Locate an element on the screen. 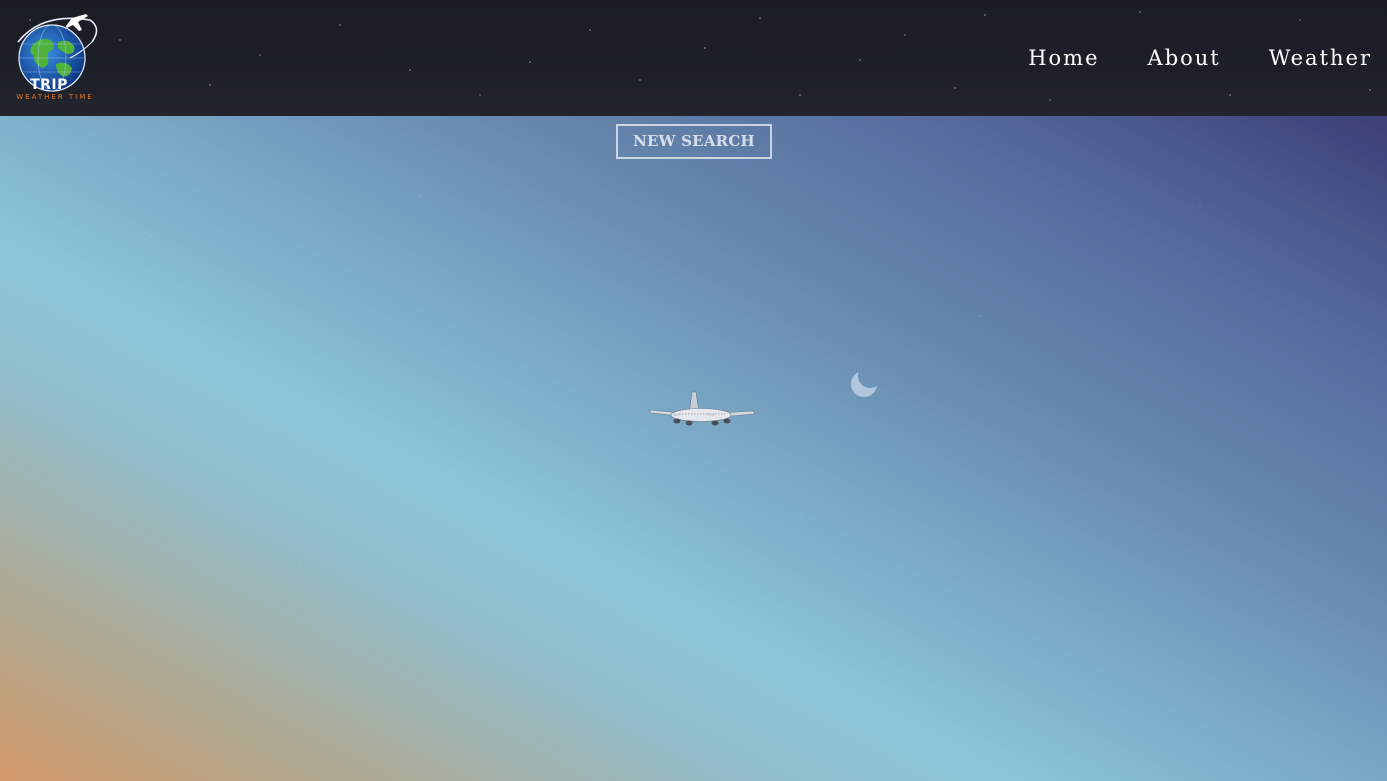 The height and width of the screenshot is (781, 1387). logo-title: TRIP is located at coordinates (49, 85).